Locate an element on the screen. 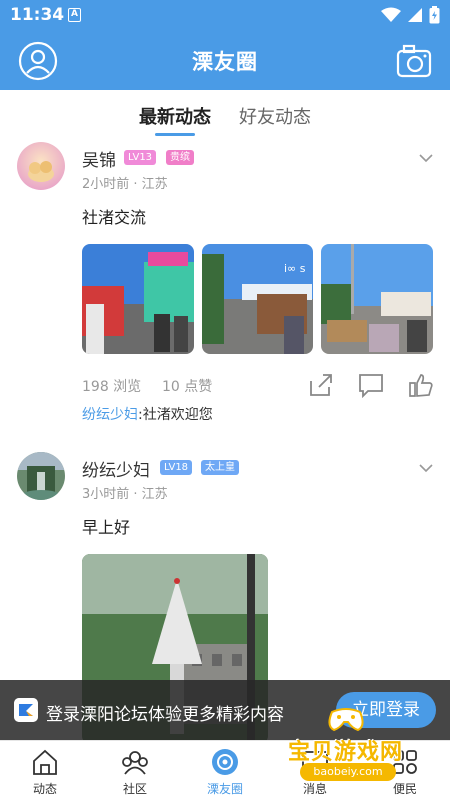 This screenshot has height=800, width=450. post-actions is located at coordinates (371, 385).